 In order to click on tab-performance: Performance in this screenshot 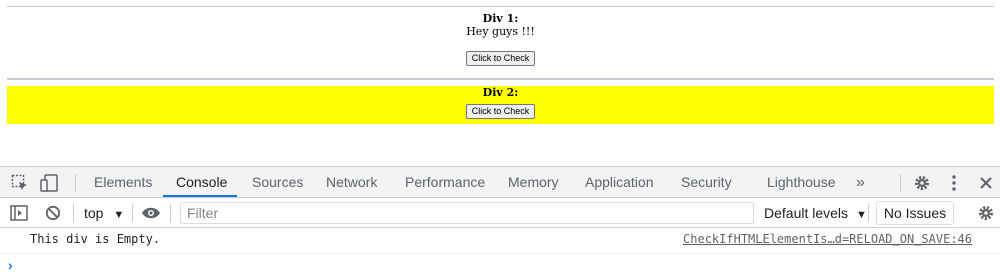, I will do `click(445, 182)`.